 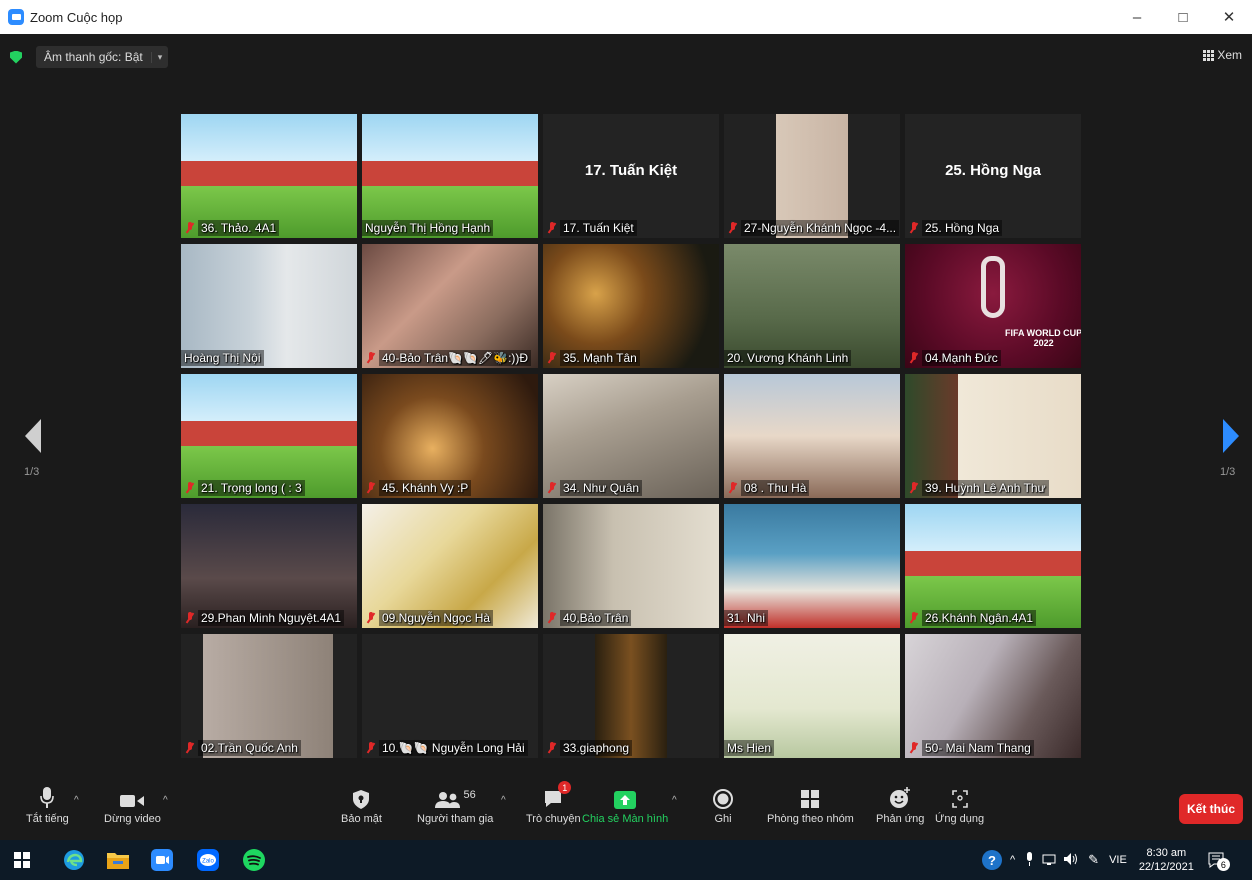 What do you see at coordinates (47, 819) in the screenshot?
I see `mute-label: Tắt tiếng` at bounding box center [47, 819].